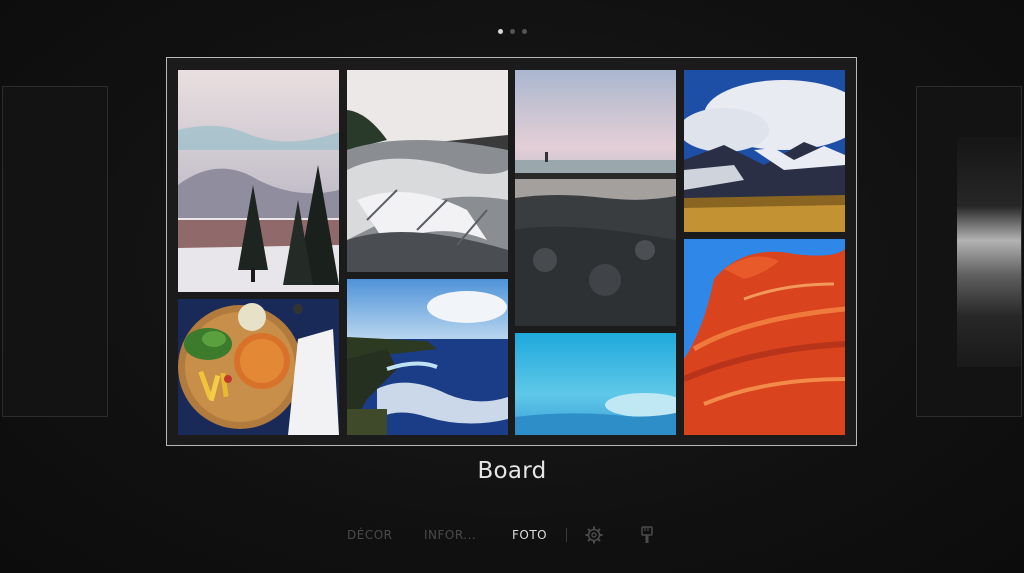 The height and width of the screenshot is (573, 1024). What do you see at coordinates (595, 384) in the screenshot?
I see `photo-tile-turquoise-sea` at bounding box center [595, 384].